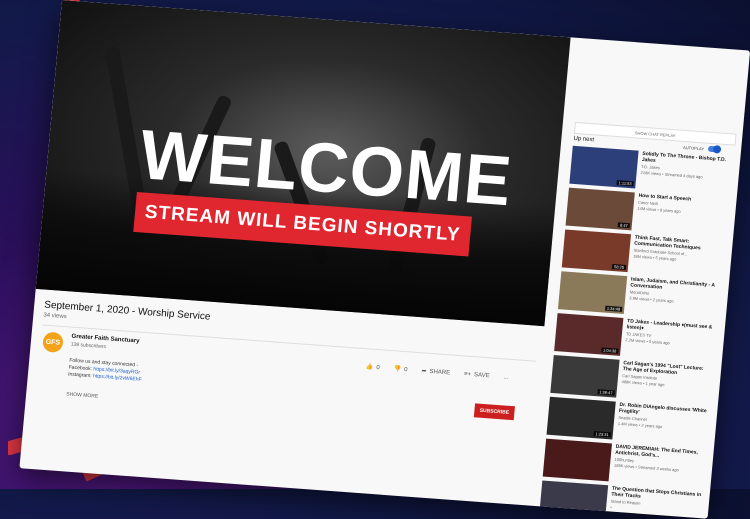 This screenshot has width=750, height=519. I want to click on video-item-views: 3.9M views, so click(639, 298).